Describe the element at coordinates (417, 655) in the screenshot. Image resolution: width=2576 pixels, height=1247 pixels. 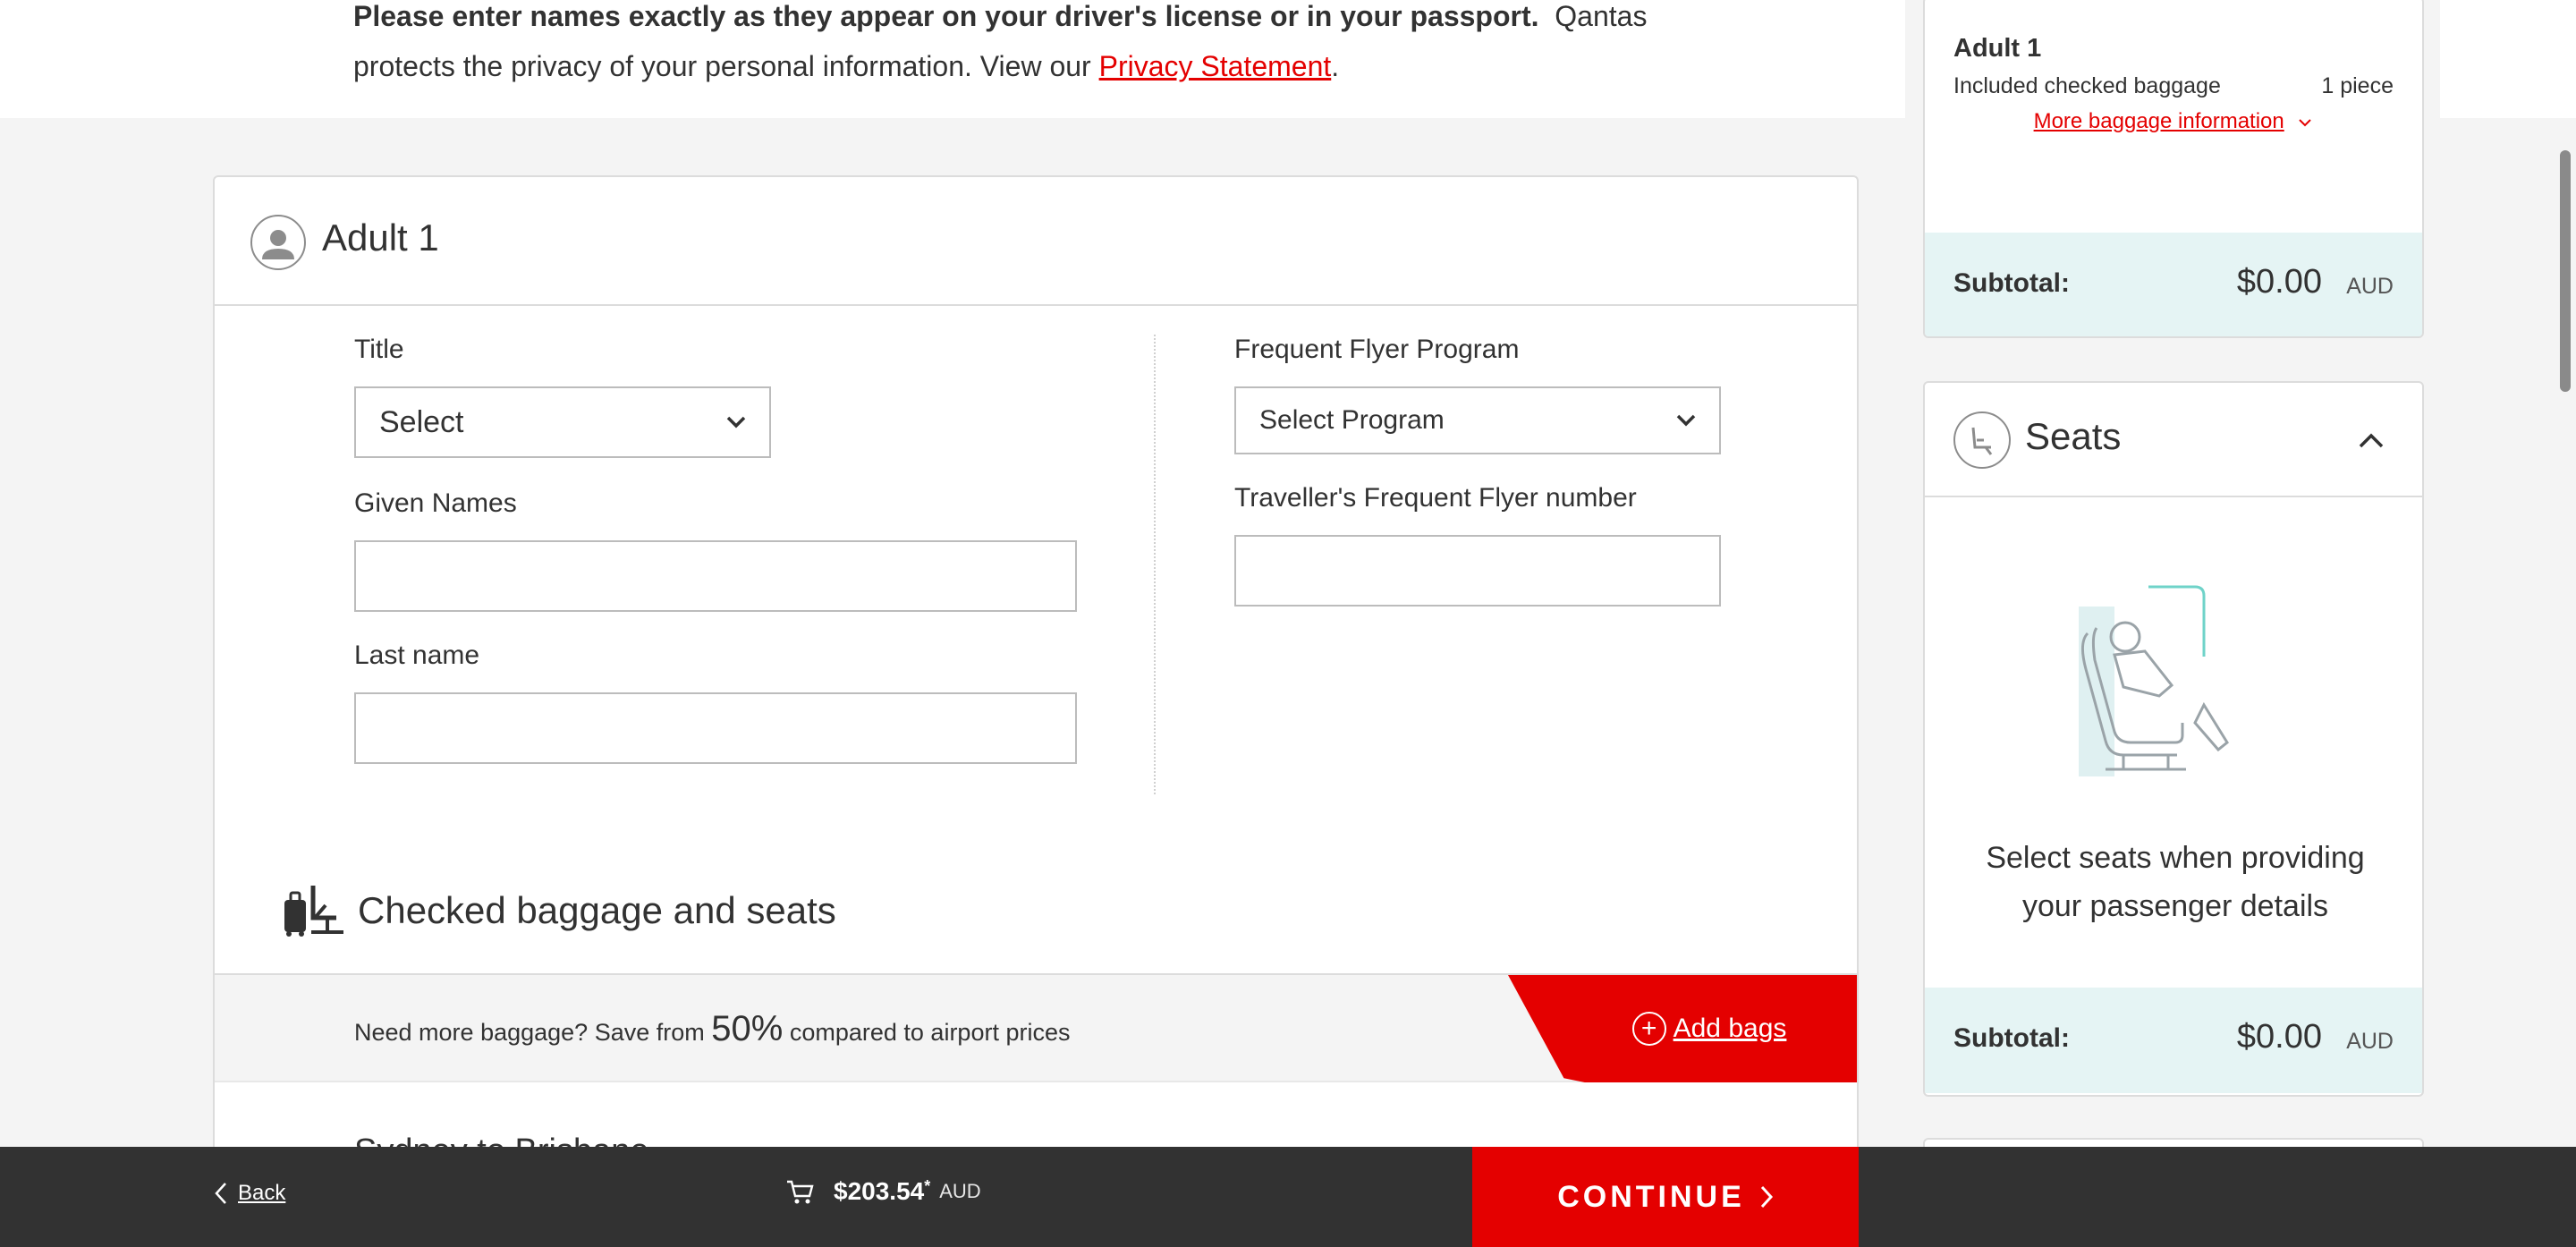
I see `last-name-label: Last name` at that location.